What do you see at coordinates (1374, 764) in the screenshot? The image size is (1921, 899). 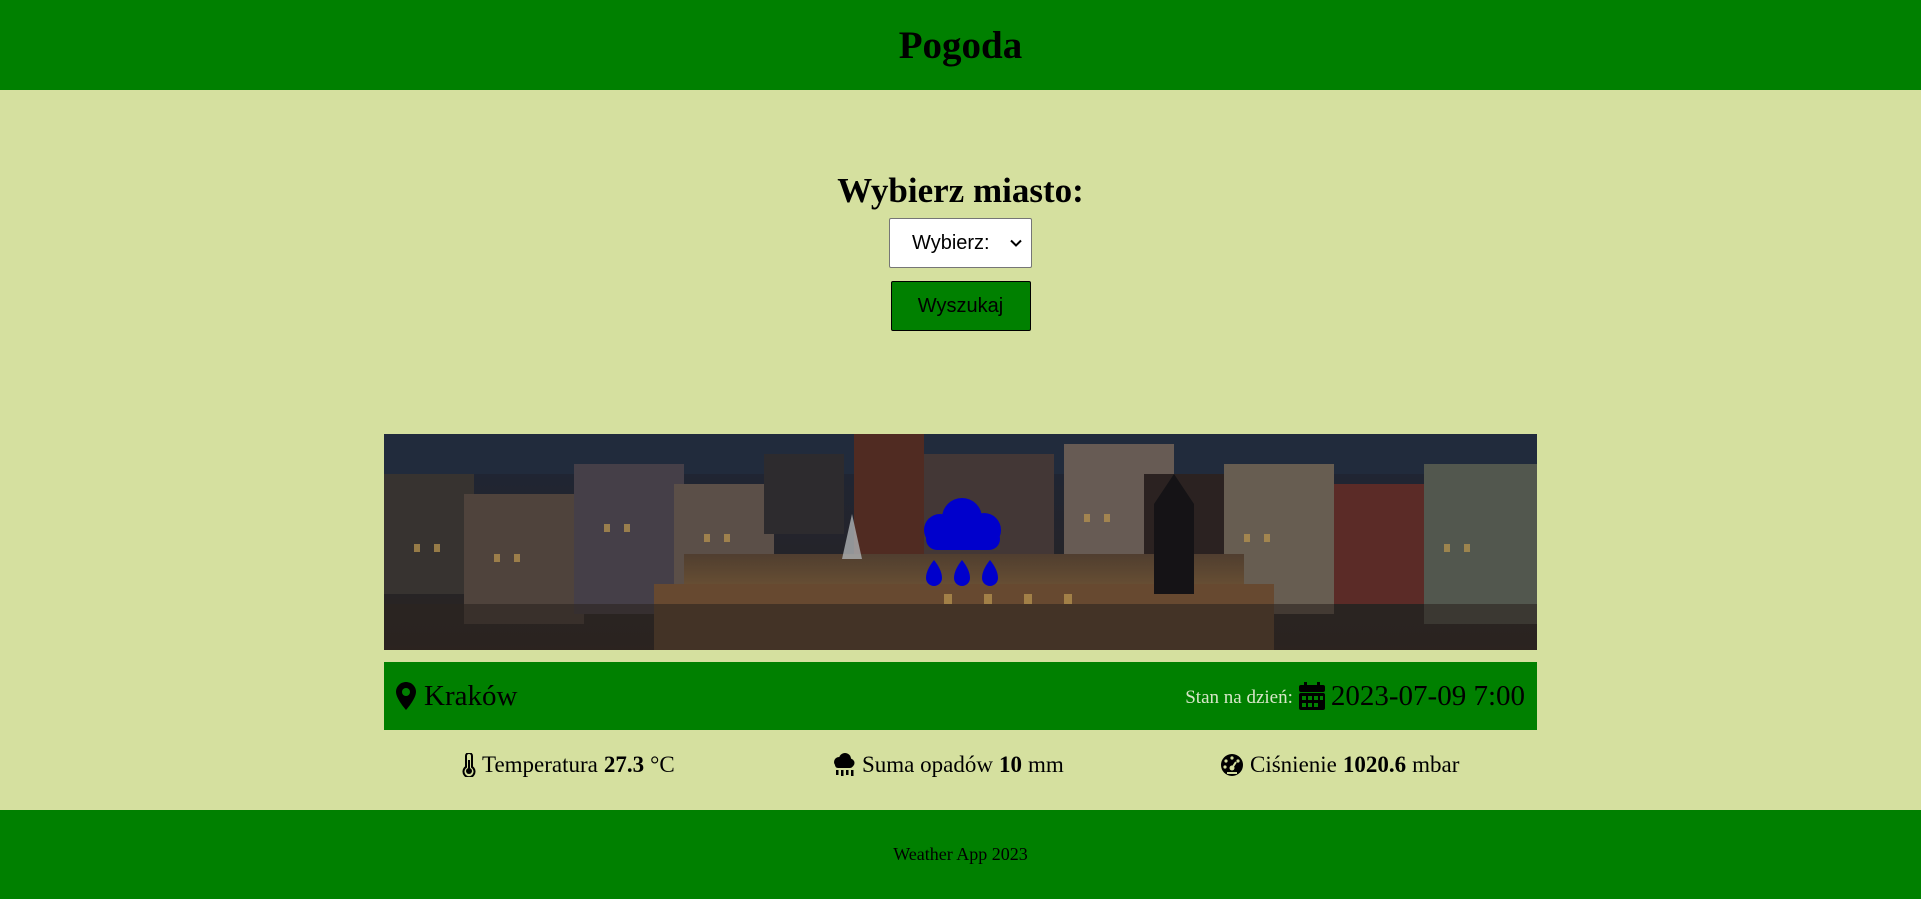 I see `pressure-value: 1020.6` at bounding box center [1374, 764].